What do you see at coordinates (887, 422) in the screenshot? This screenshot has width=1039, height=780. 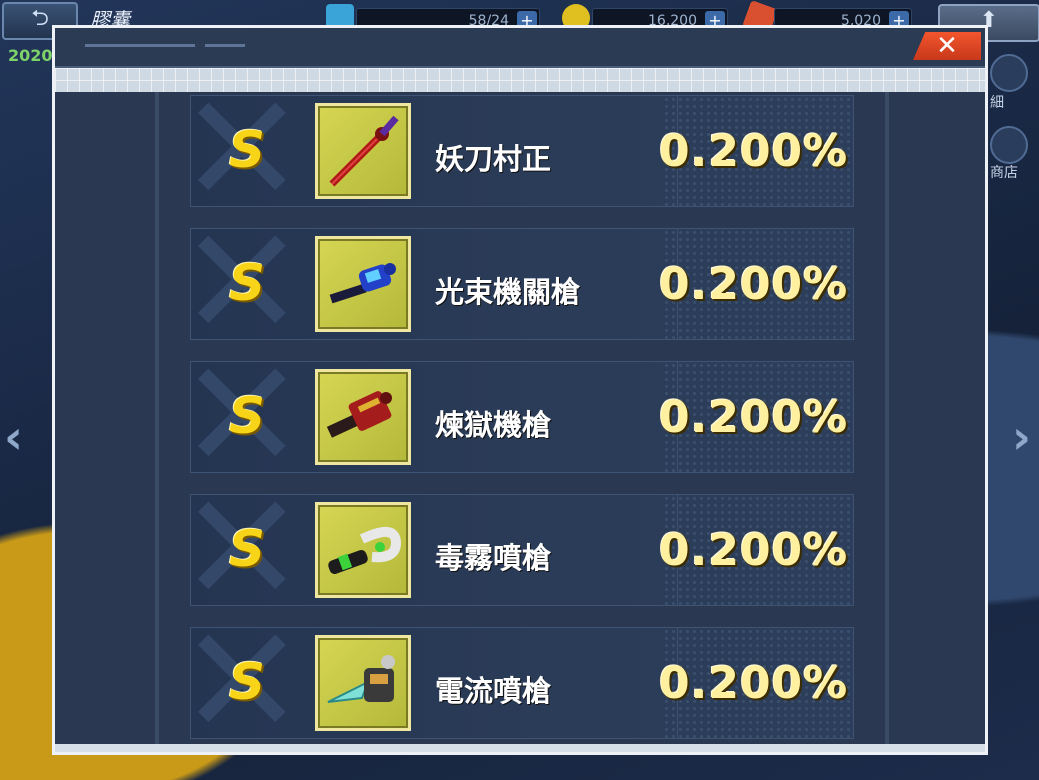 I see `list-rail-right` at bounding box center [887, 422].